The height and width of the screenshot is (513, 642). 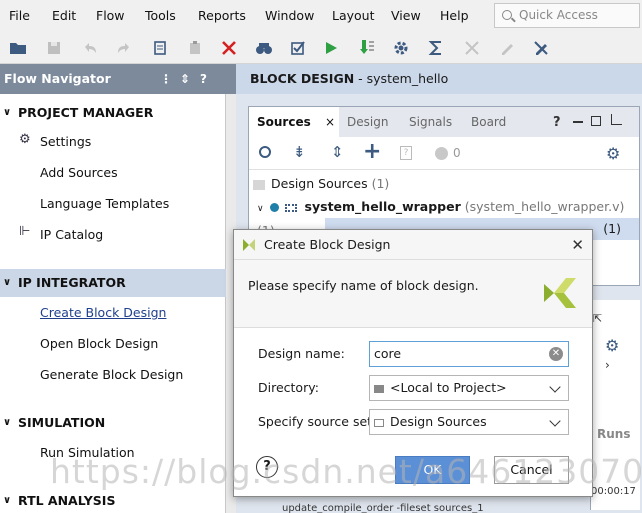 I want to click on block-design-name: - system_hello, so click(x=401, y=78).